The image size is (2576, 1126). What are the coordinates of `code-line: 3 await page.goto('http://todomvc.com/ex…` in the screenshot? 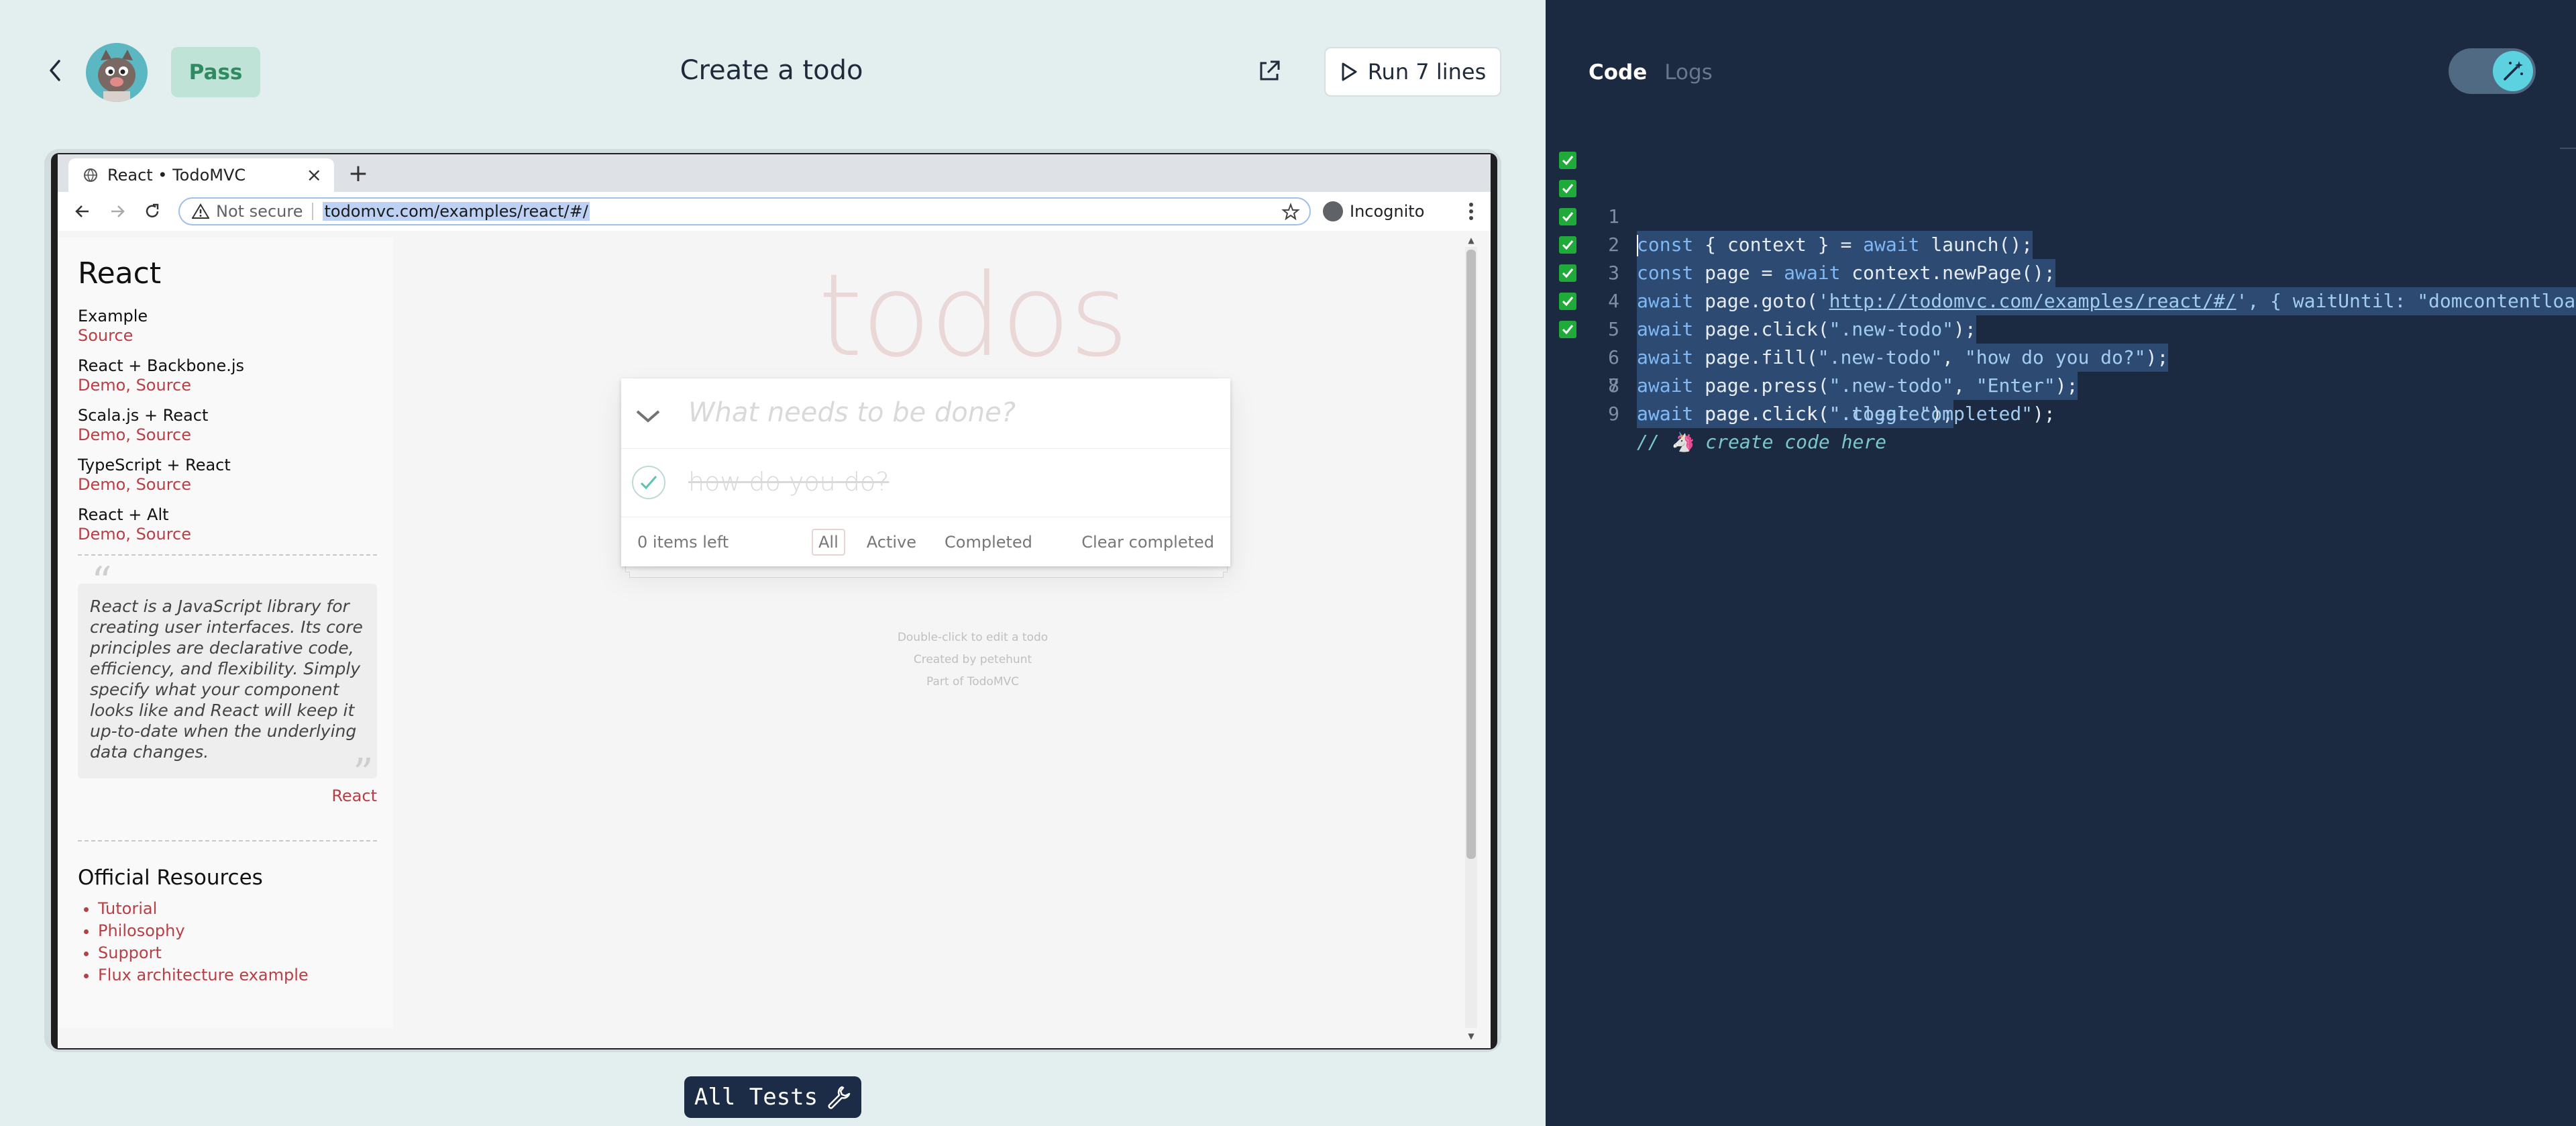 It's located at (2066, 259).